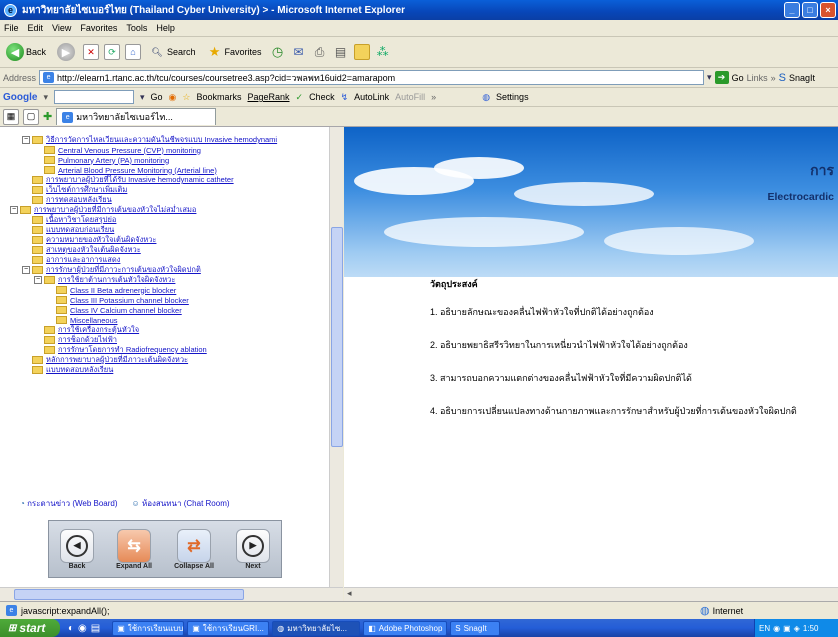 This screenshot has width=838, height=637. Describe the element at coordinates (11, 116) in the screenshot. I see `quick-tabs-icon: ▦` at that location.